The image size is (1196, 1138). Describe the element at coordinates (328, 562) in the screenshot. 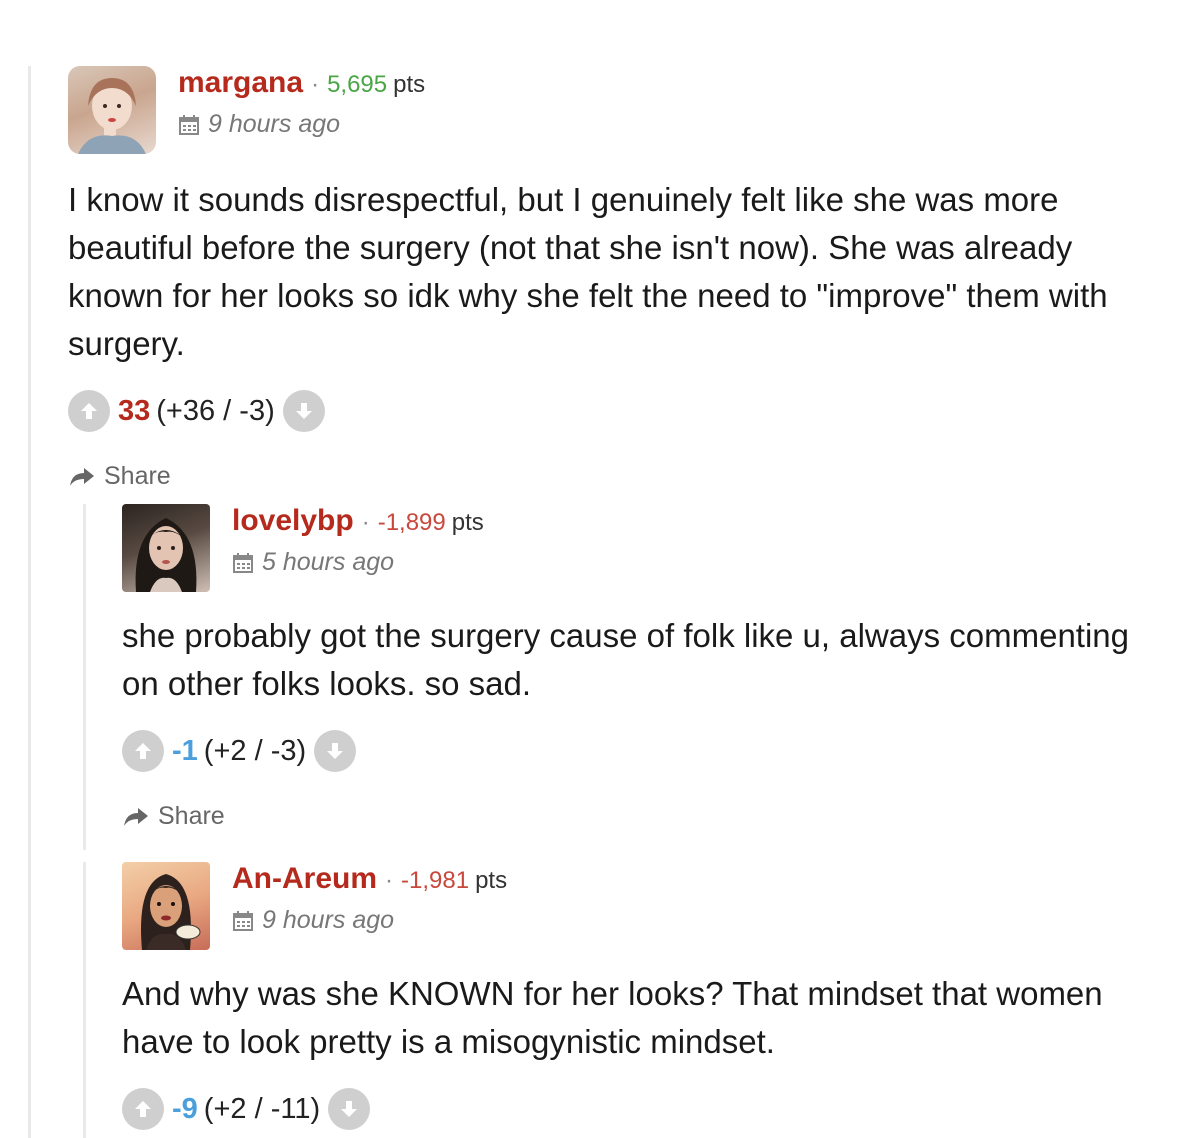

I see `timestamp: 5 hours ago` at that location.